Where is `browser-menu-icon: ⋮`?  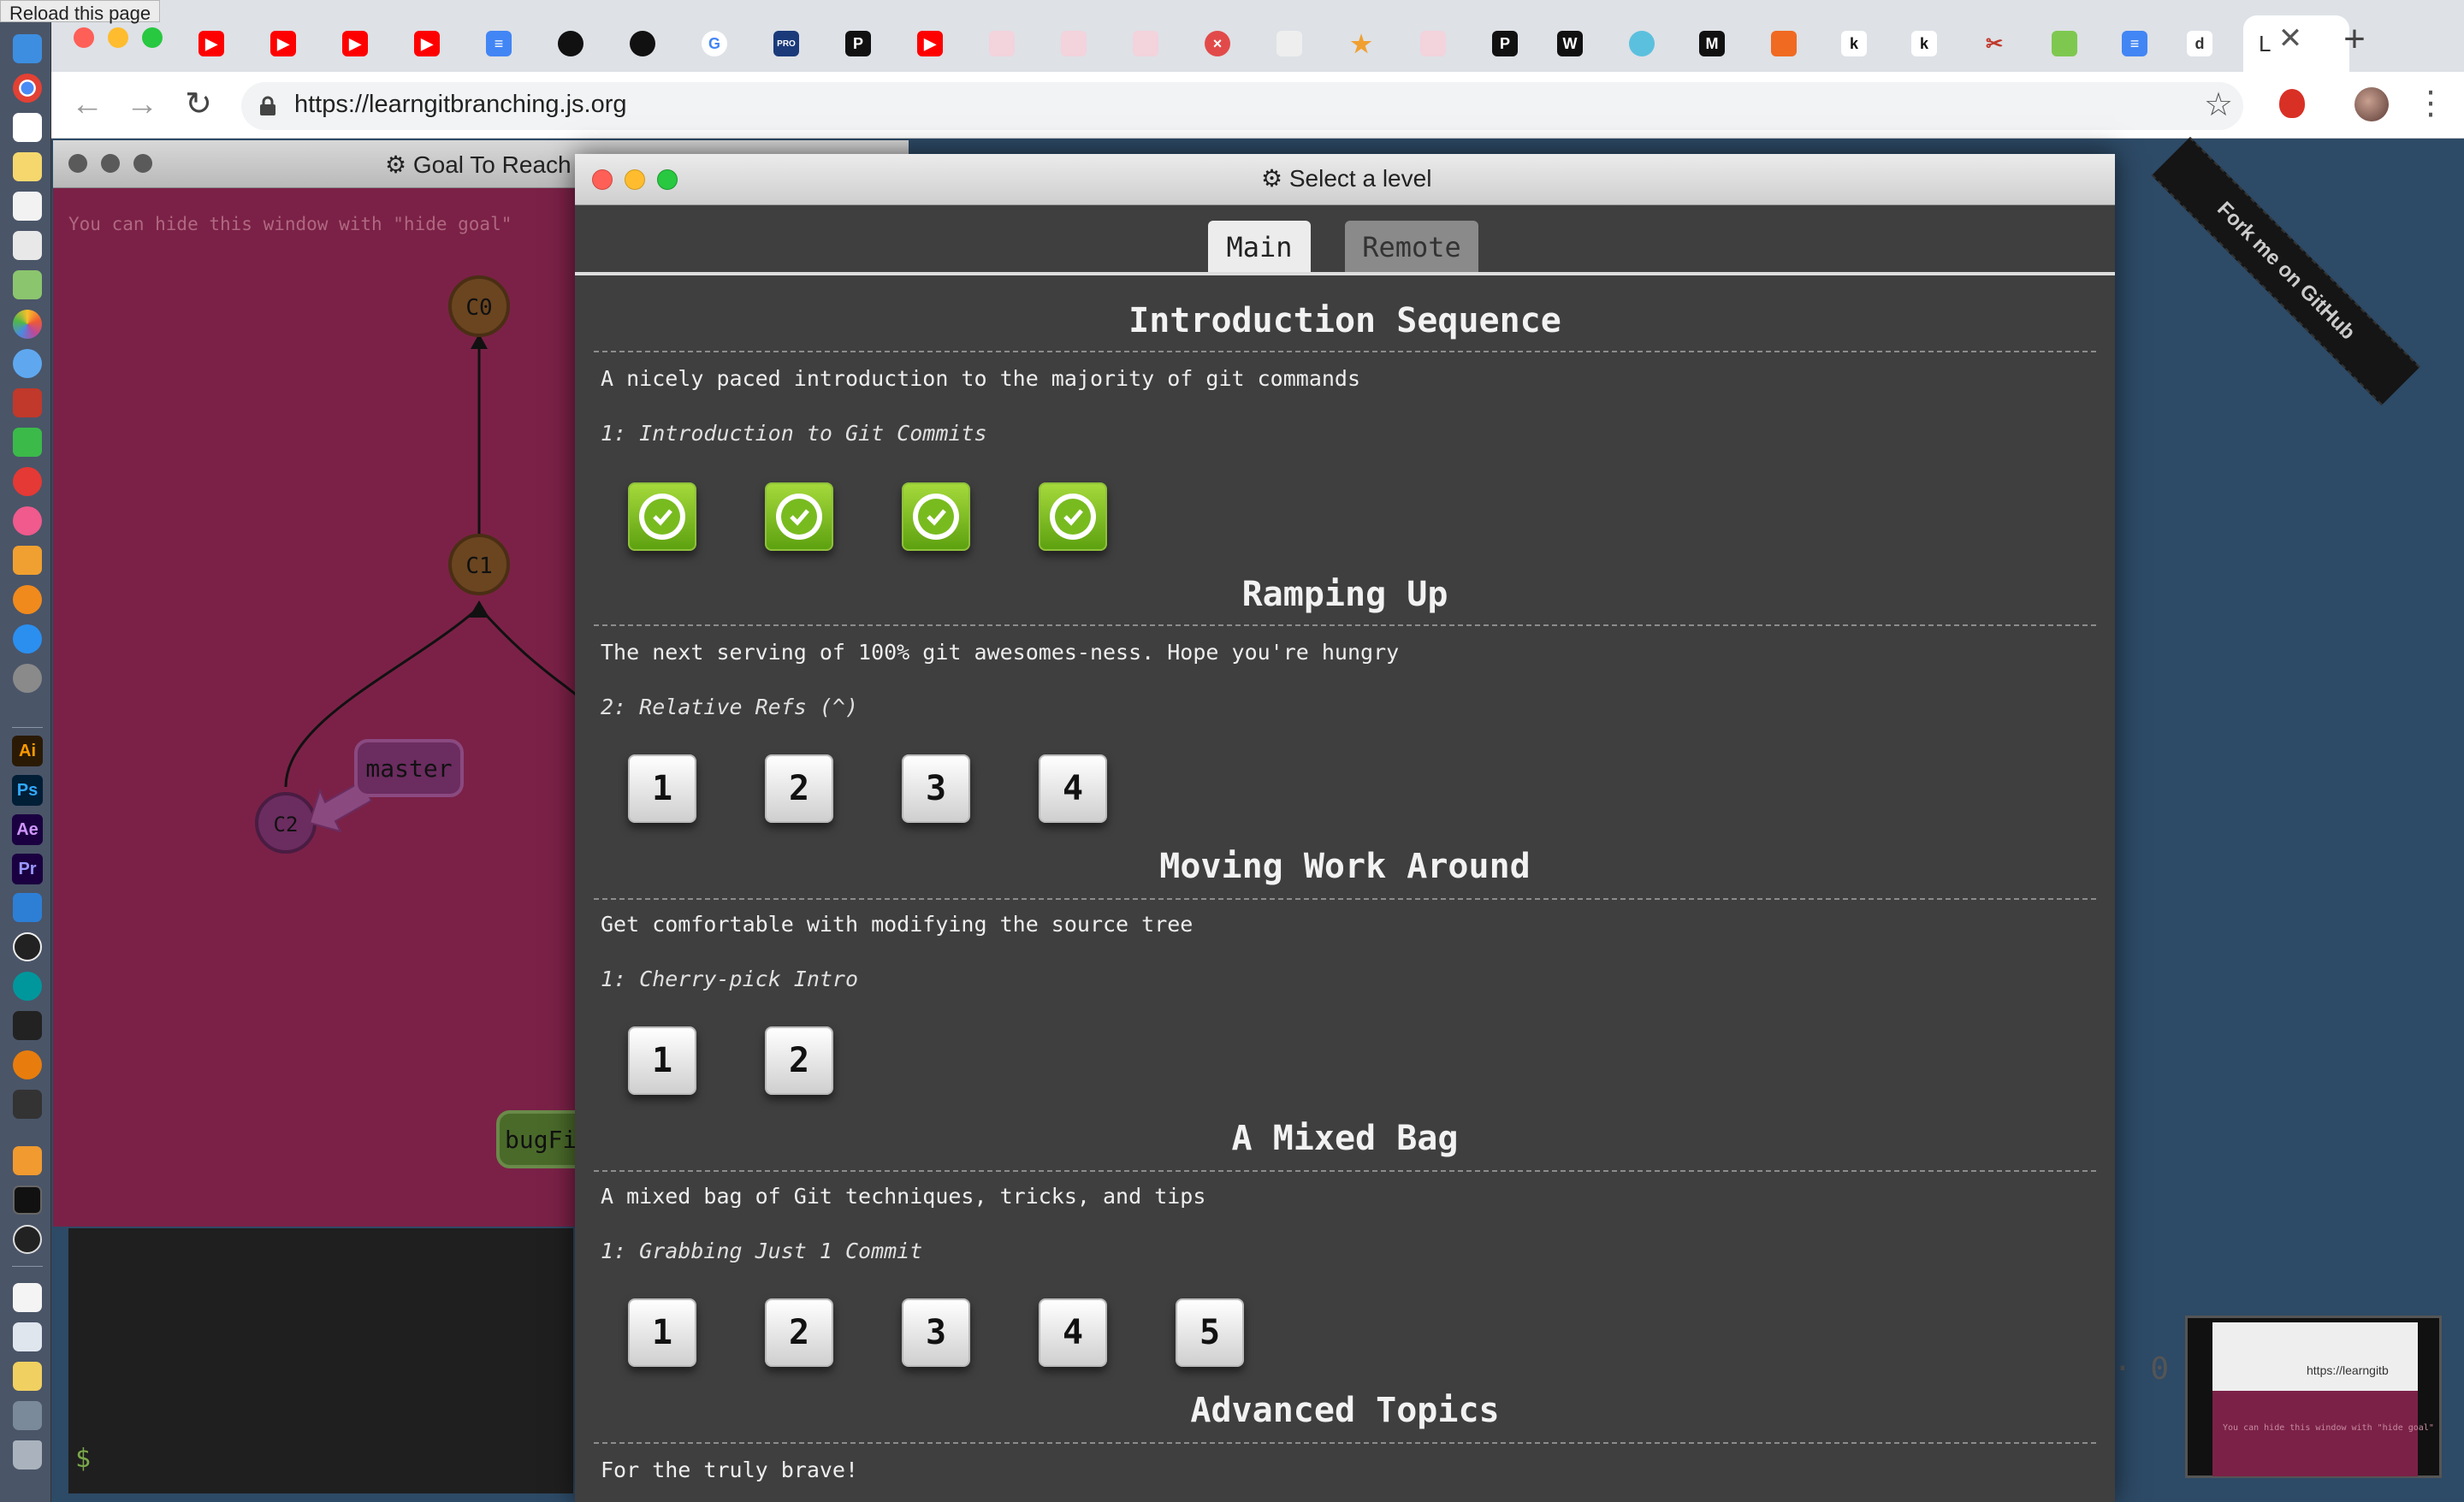 browser-menu-icon: ⋮ is located at coordinates (2430, 103).